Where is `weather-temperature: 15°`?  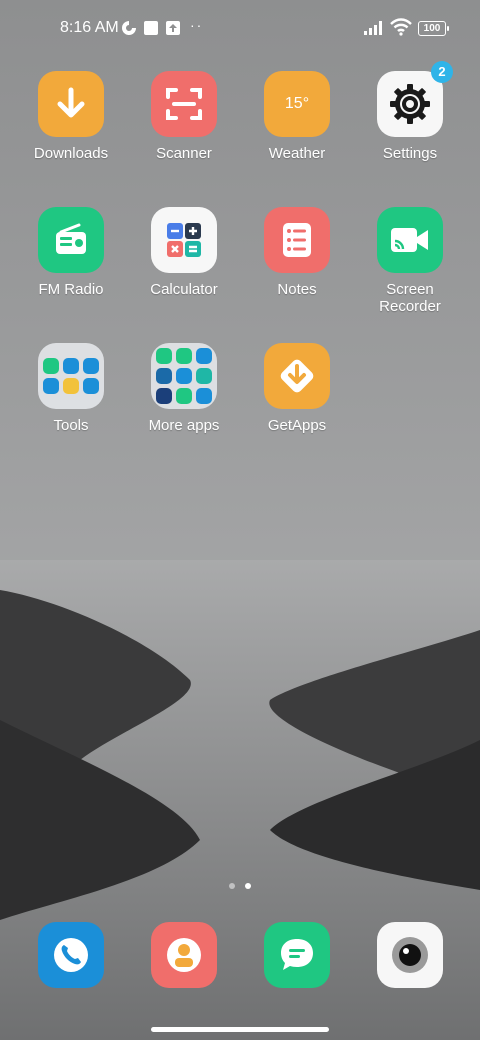
weather-temperature: 15° is located at coordinates (297, 103).